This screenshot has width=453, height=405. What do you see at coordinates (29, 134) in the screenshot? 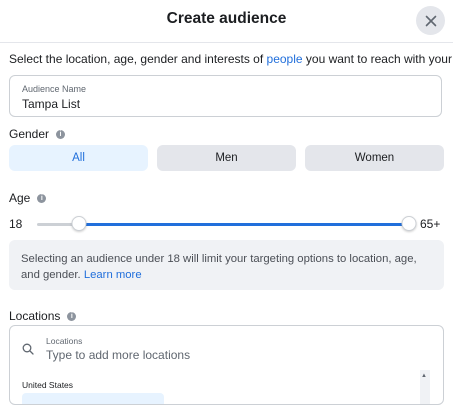
I see `gender-label: Gender` at bounding box center [29, 134].